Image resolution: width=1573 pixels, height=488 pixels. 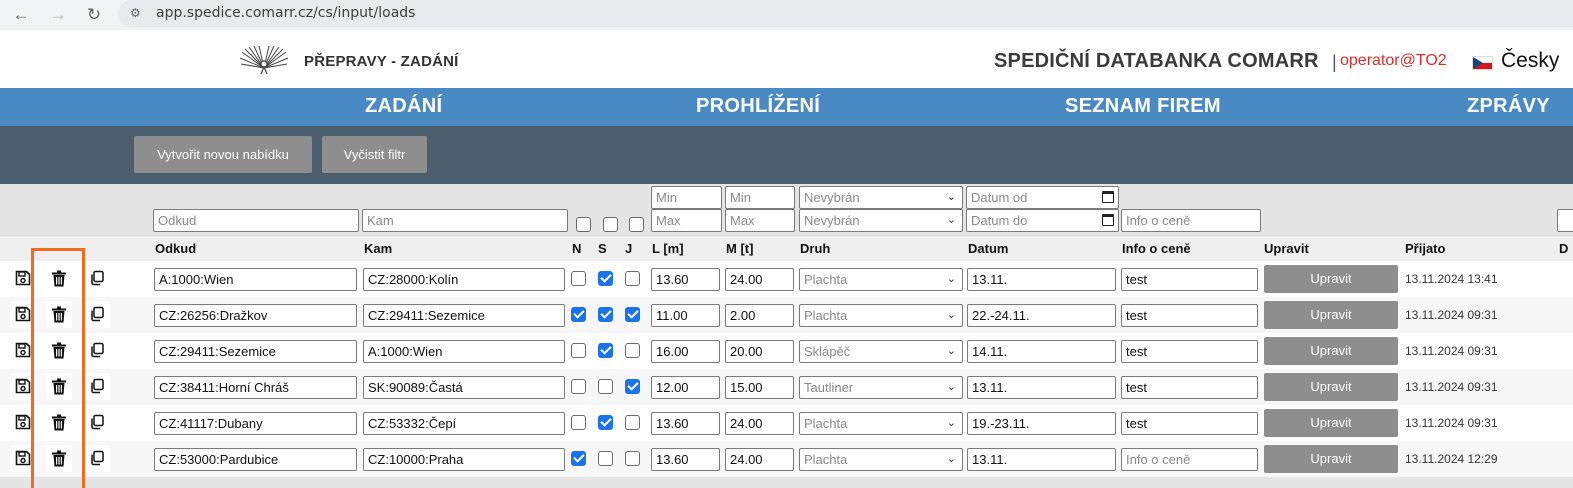 I want to click on row-length-input: 16.00, so click(x=685, y=351).